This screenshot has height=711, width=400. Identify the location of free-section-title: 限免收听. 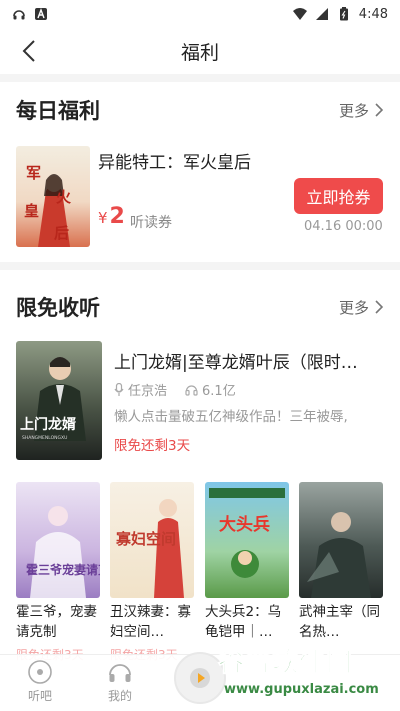
(58, 308).